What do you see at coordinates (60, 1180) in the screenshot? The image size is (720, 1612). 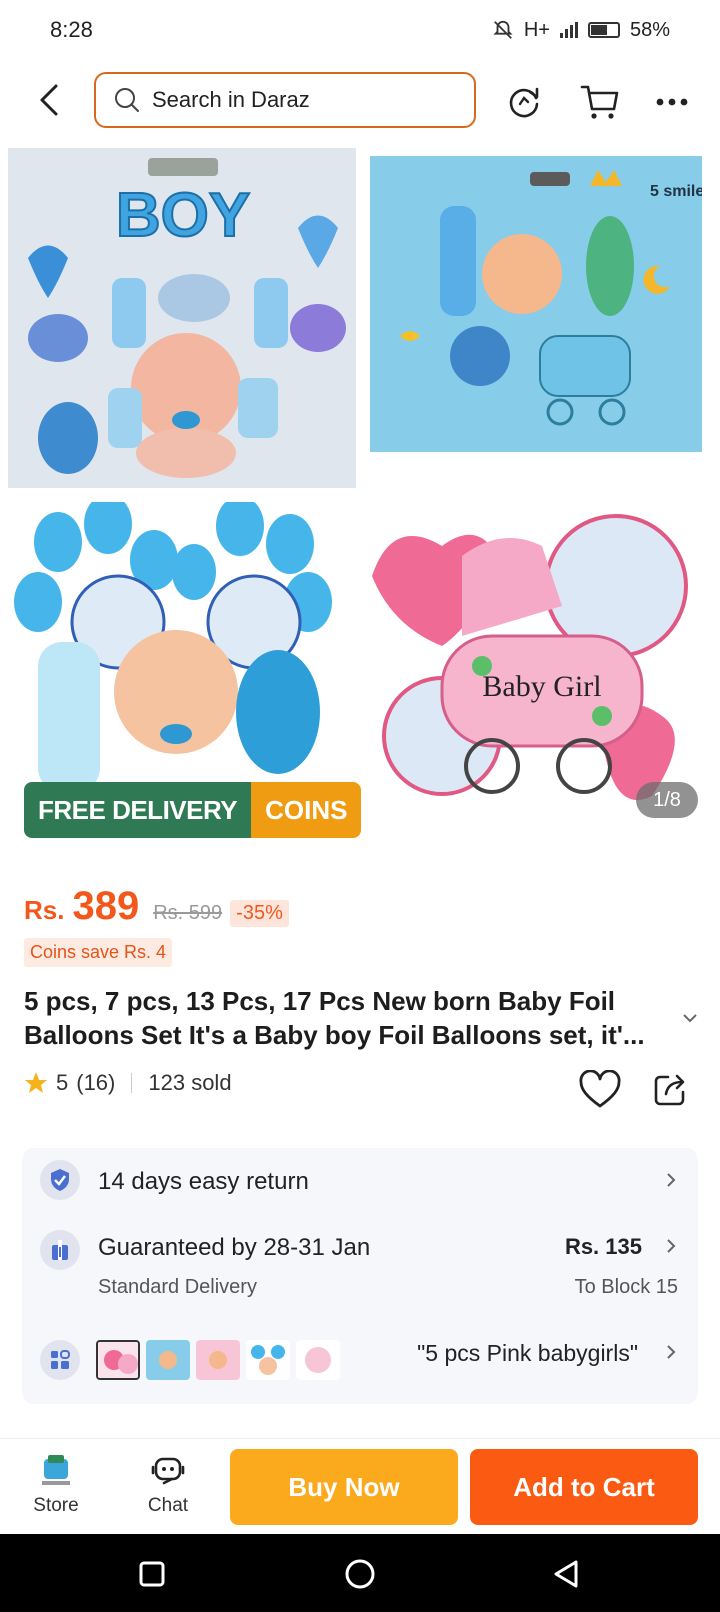 I see `shield-check-icon` at bounding box center [60, 1180].